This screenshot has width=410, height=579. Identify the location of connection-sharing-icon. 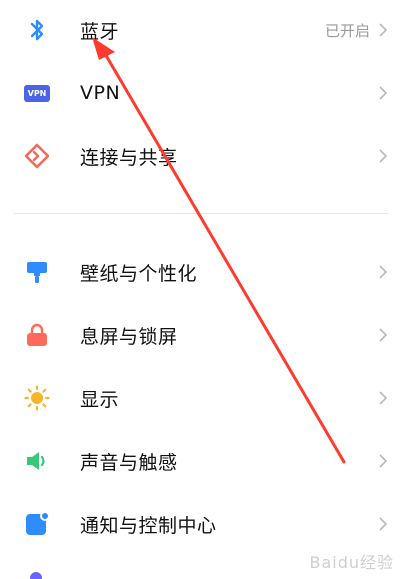
(37, 156).